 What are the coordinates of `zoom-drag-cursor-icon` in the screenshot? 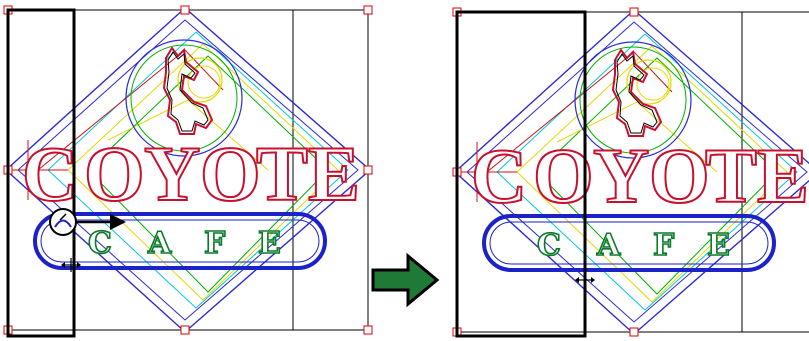 It's located at (63, 222).